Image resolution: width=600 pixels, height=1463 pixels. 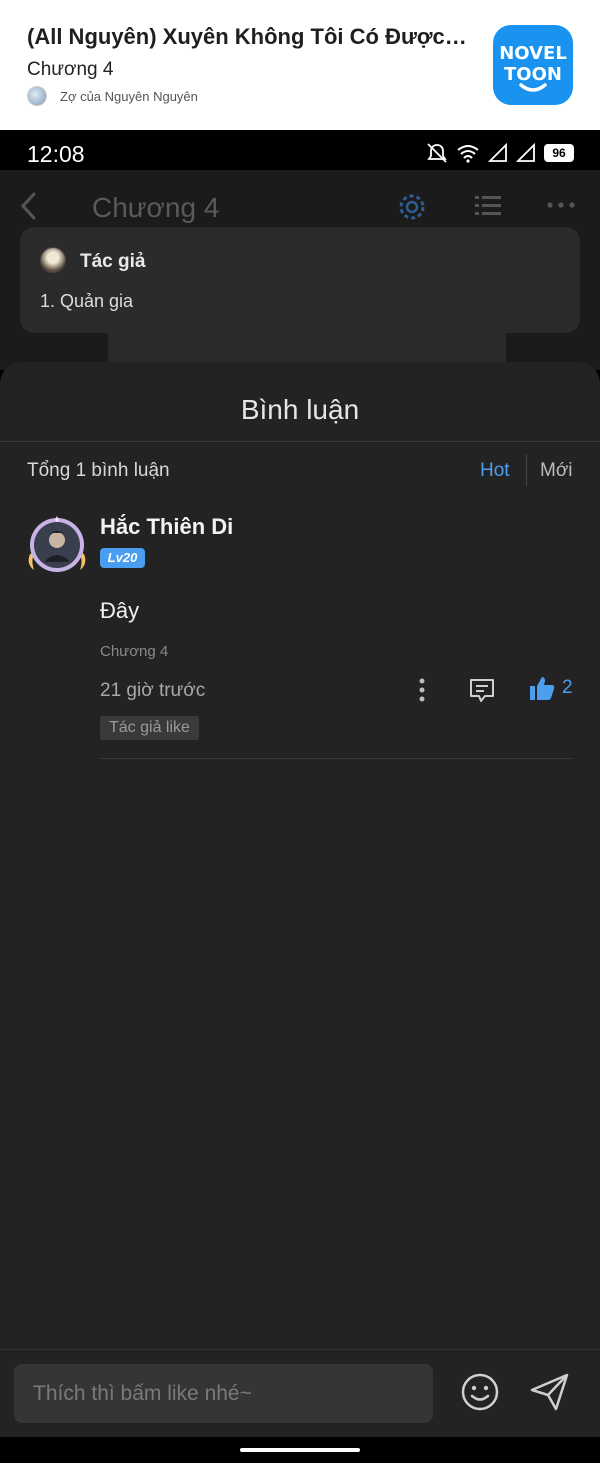 I want to click on author-note-text: 1. Quản gia, so click(x=87, y=301).